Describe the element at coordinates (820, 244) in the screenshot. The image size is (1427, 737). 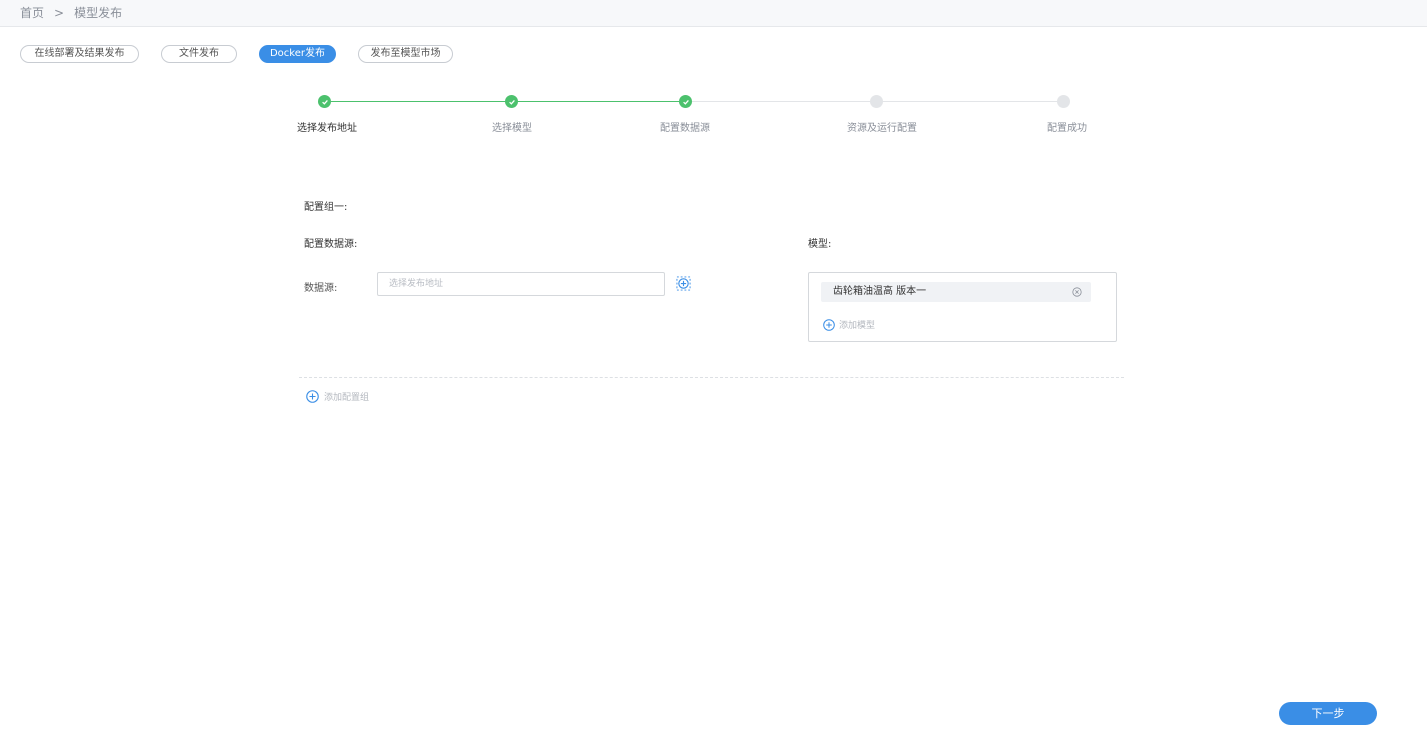
I see `model-section-title: 模型:` at that location.